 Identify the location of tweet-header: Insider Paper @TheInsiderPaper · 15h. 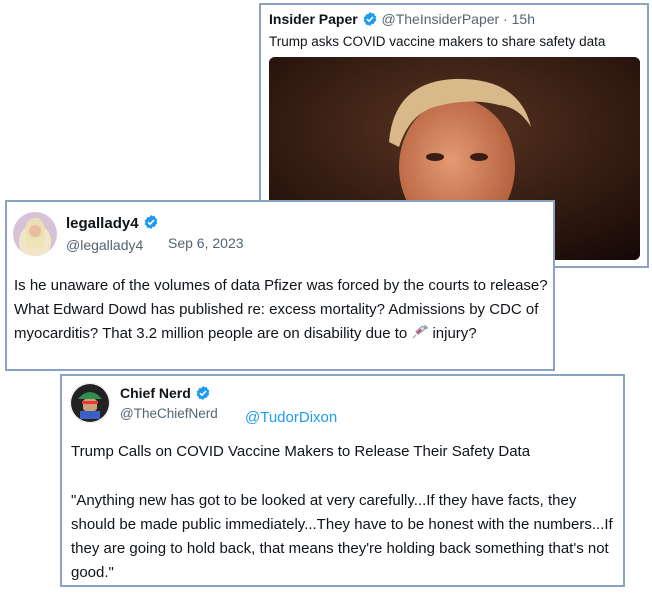
(402, 20).